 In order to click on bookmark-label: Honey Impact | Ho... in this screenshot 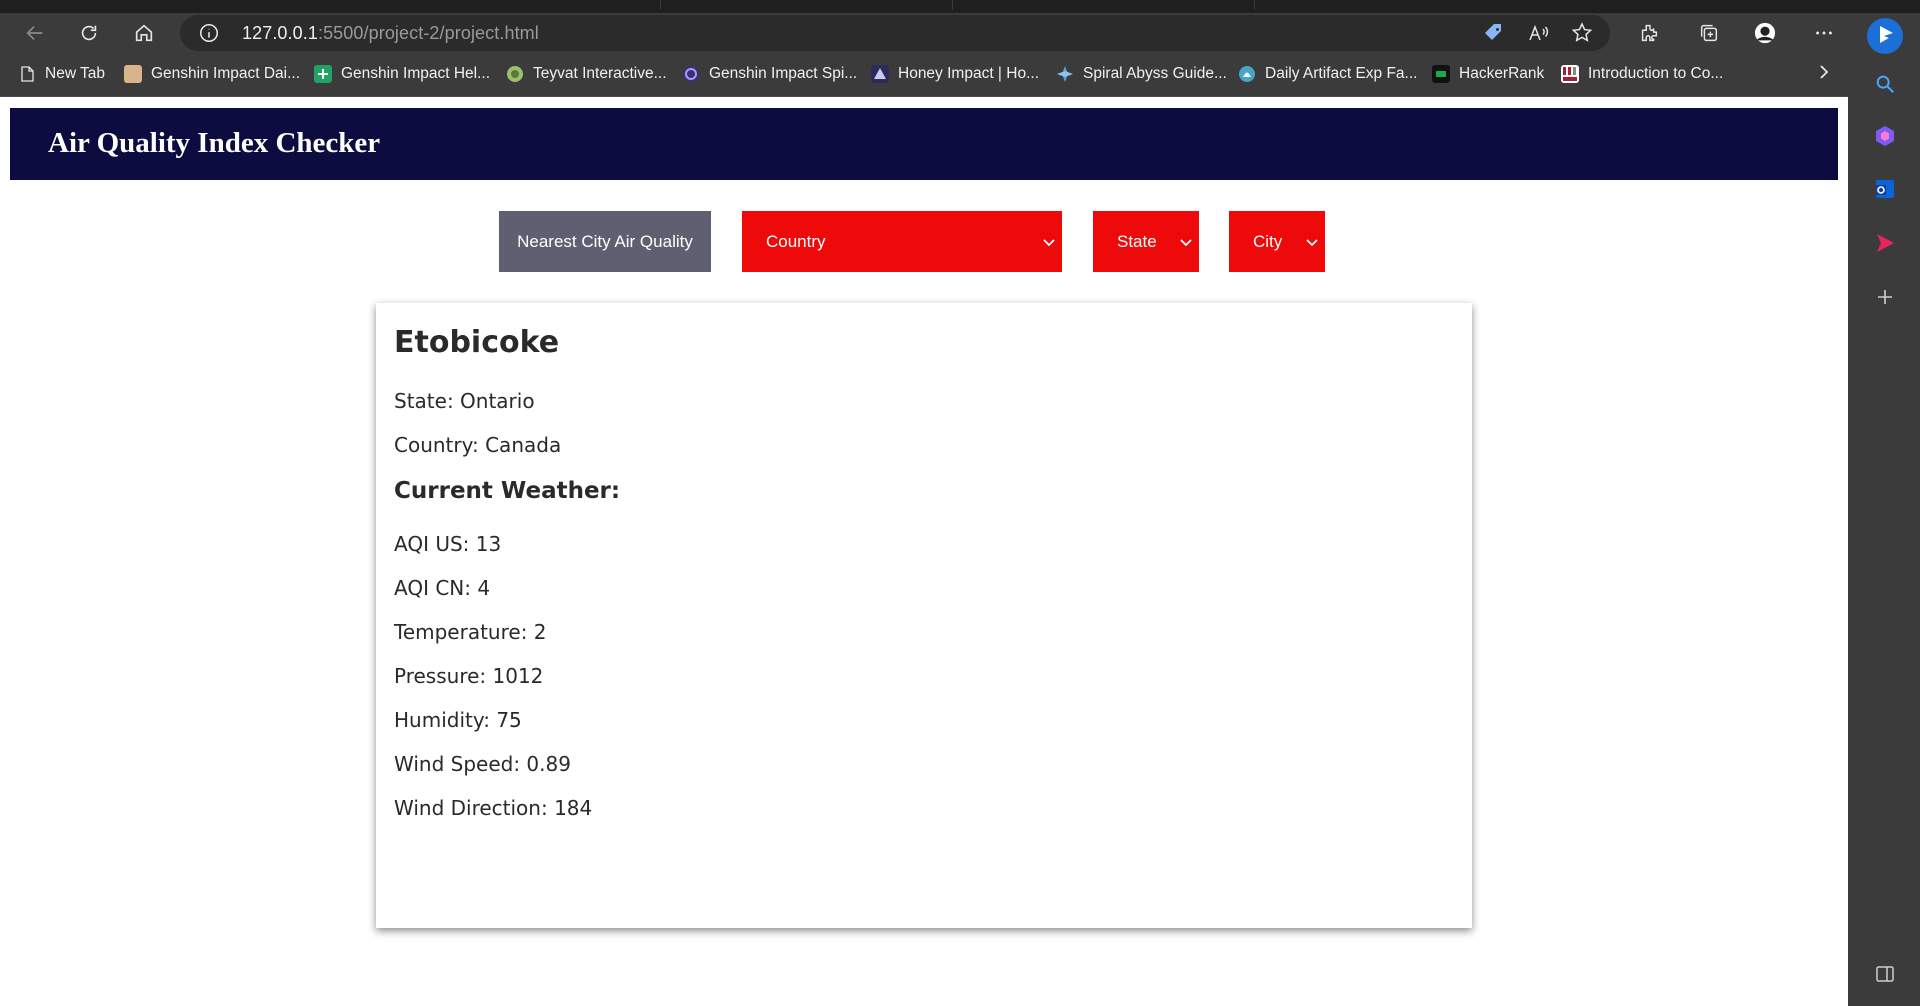, I will do `click(968, 73)`.